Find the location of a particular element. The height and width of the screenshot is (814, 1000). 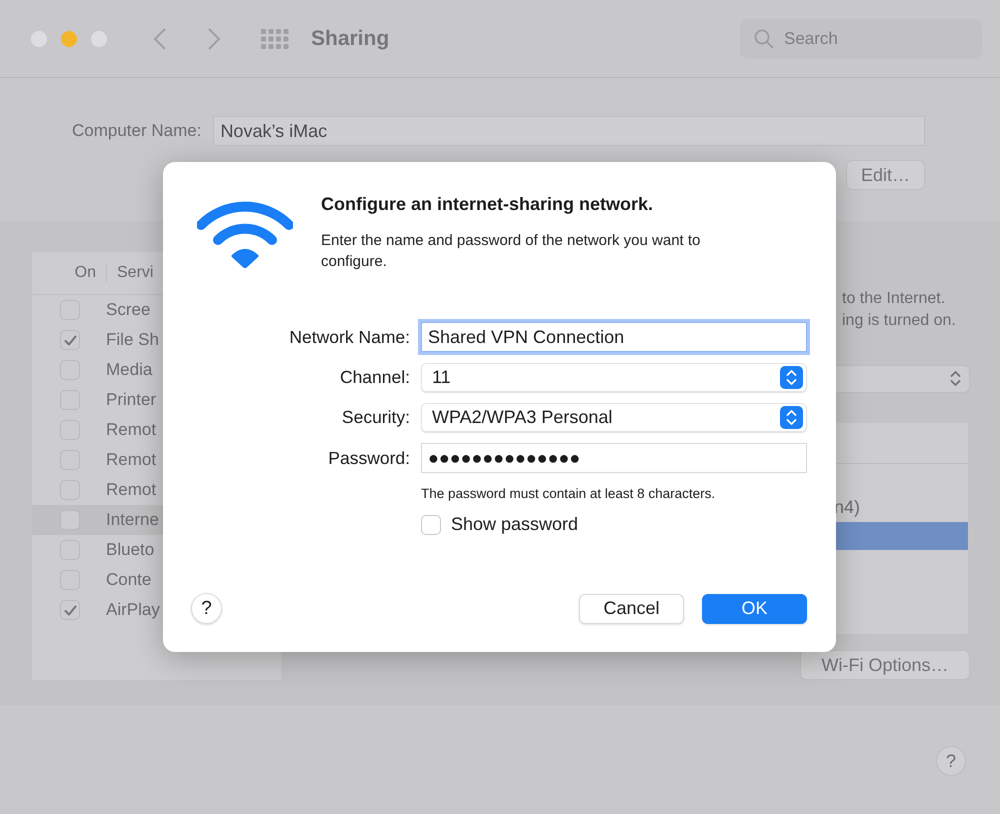

service-row: Printer is located at coordinates (156, 400).